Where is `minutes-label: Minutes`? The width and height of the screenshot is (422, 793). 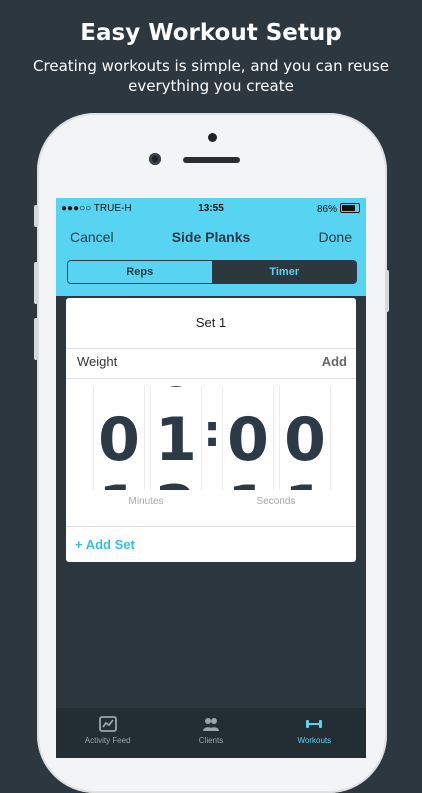
minutes-label: Minutes is located at coordinates (146, 501).